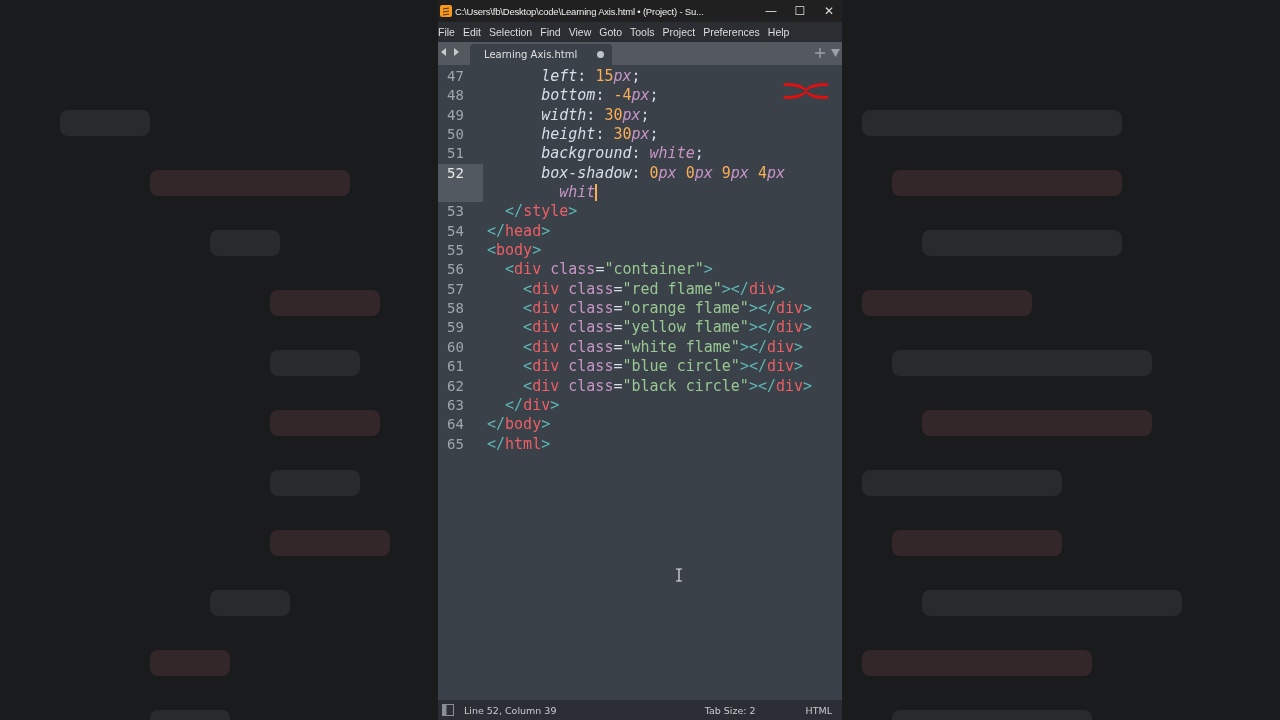  Describe the element at coordinates (663, 173) in the screenshot. I see `code-line: box-shadow: 0px 0px 9px 4px` at that location.